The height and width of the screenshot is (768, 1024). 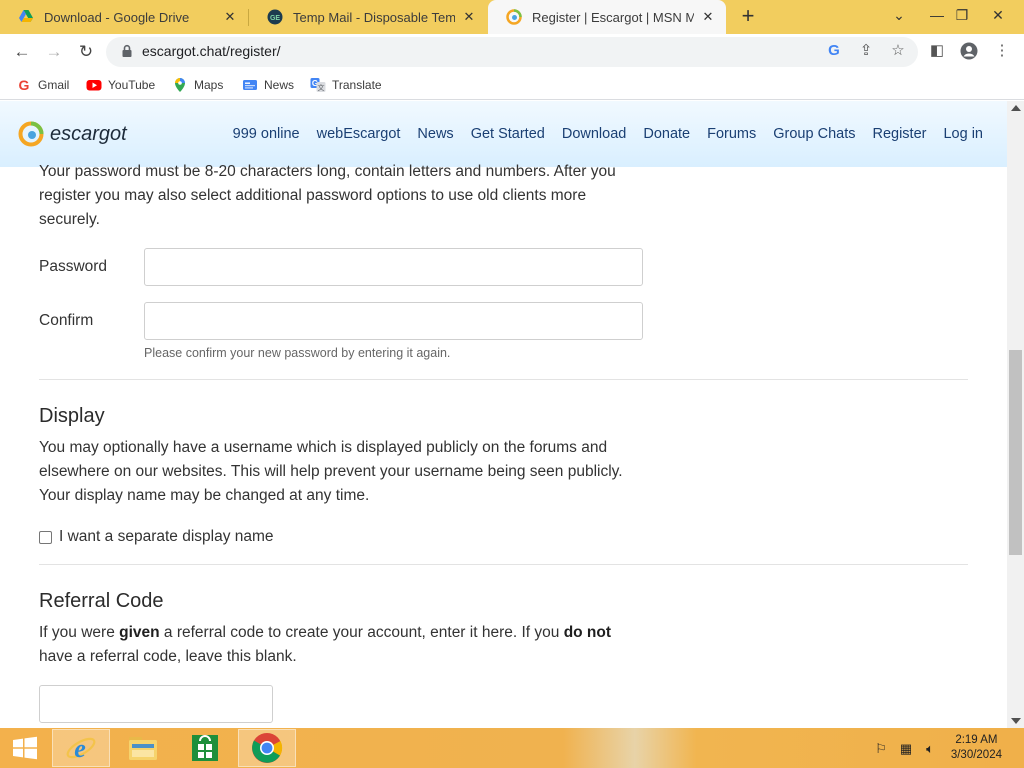 I want to click on ie-icon: e, so click(x=81, y=748).